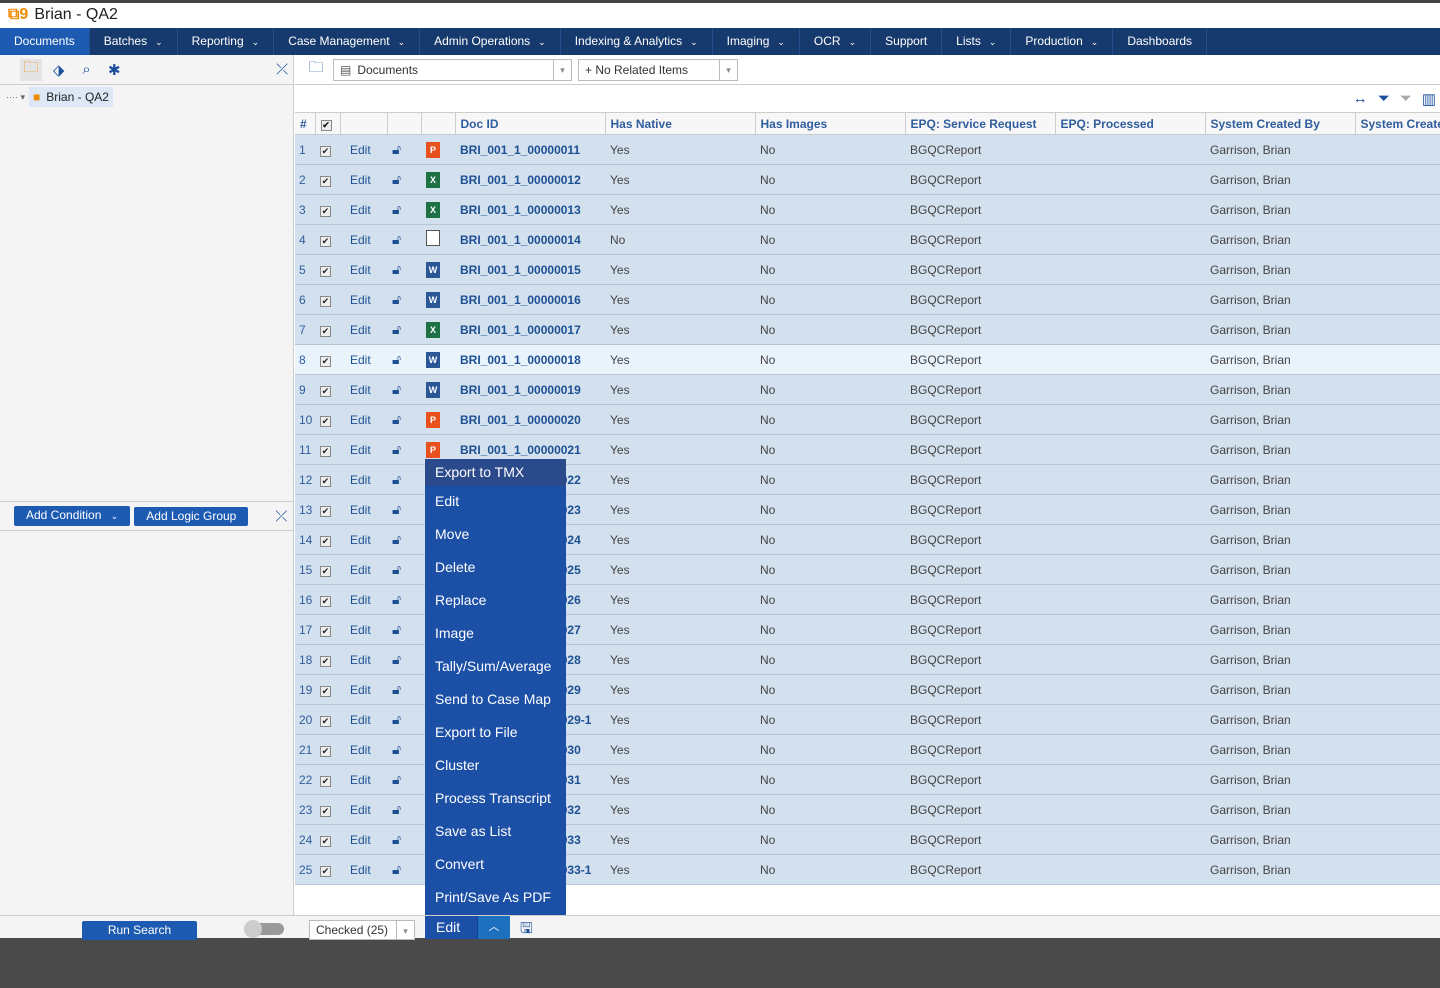 This screenshot has height=988, width=1440. What do you see at coordinates (347, 41) in the screenshot?
I see `nav-item-case-management: Case Management ⌄` at bounding box center [347, 41].